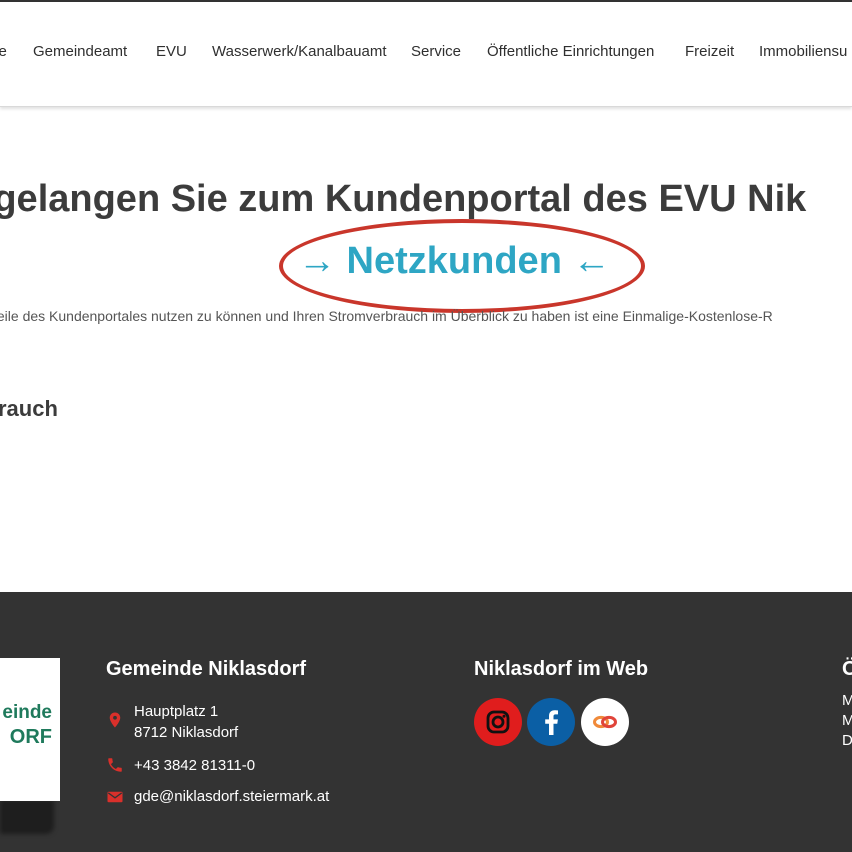  What do you see at coordinates (27, 712) in the screenshot?
I see `logo-text-line1: einde` at bounding box center [27, 712].